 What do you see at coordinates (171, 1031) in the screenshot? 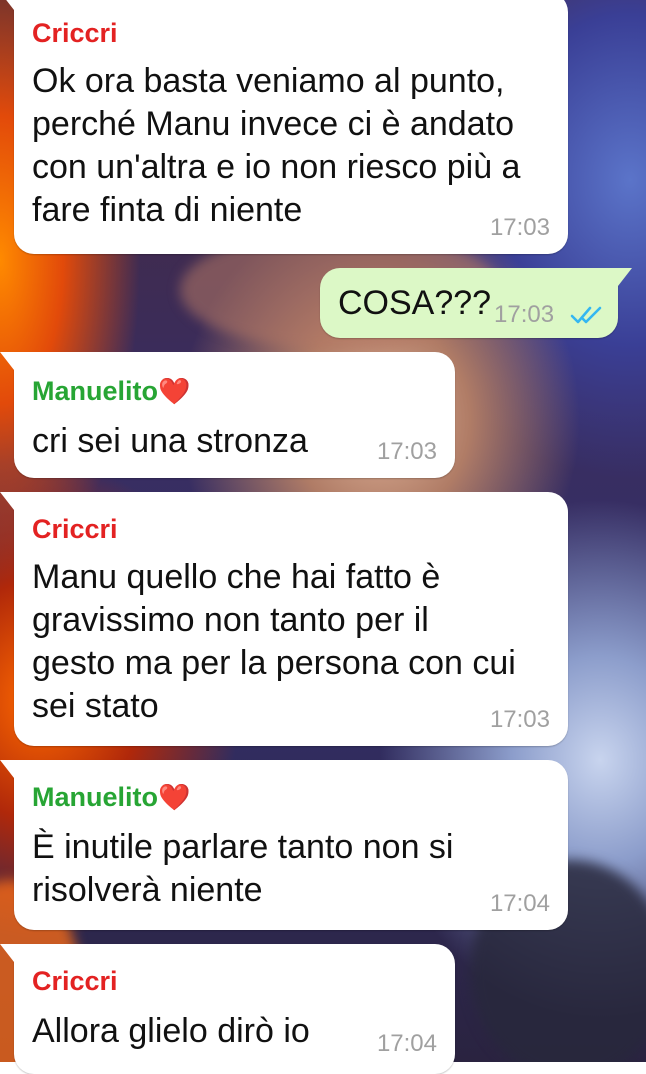
I see `message-text: Allora glielo dirò io` at bounding box center [171, 1031].